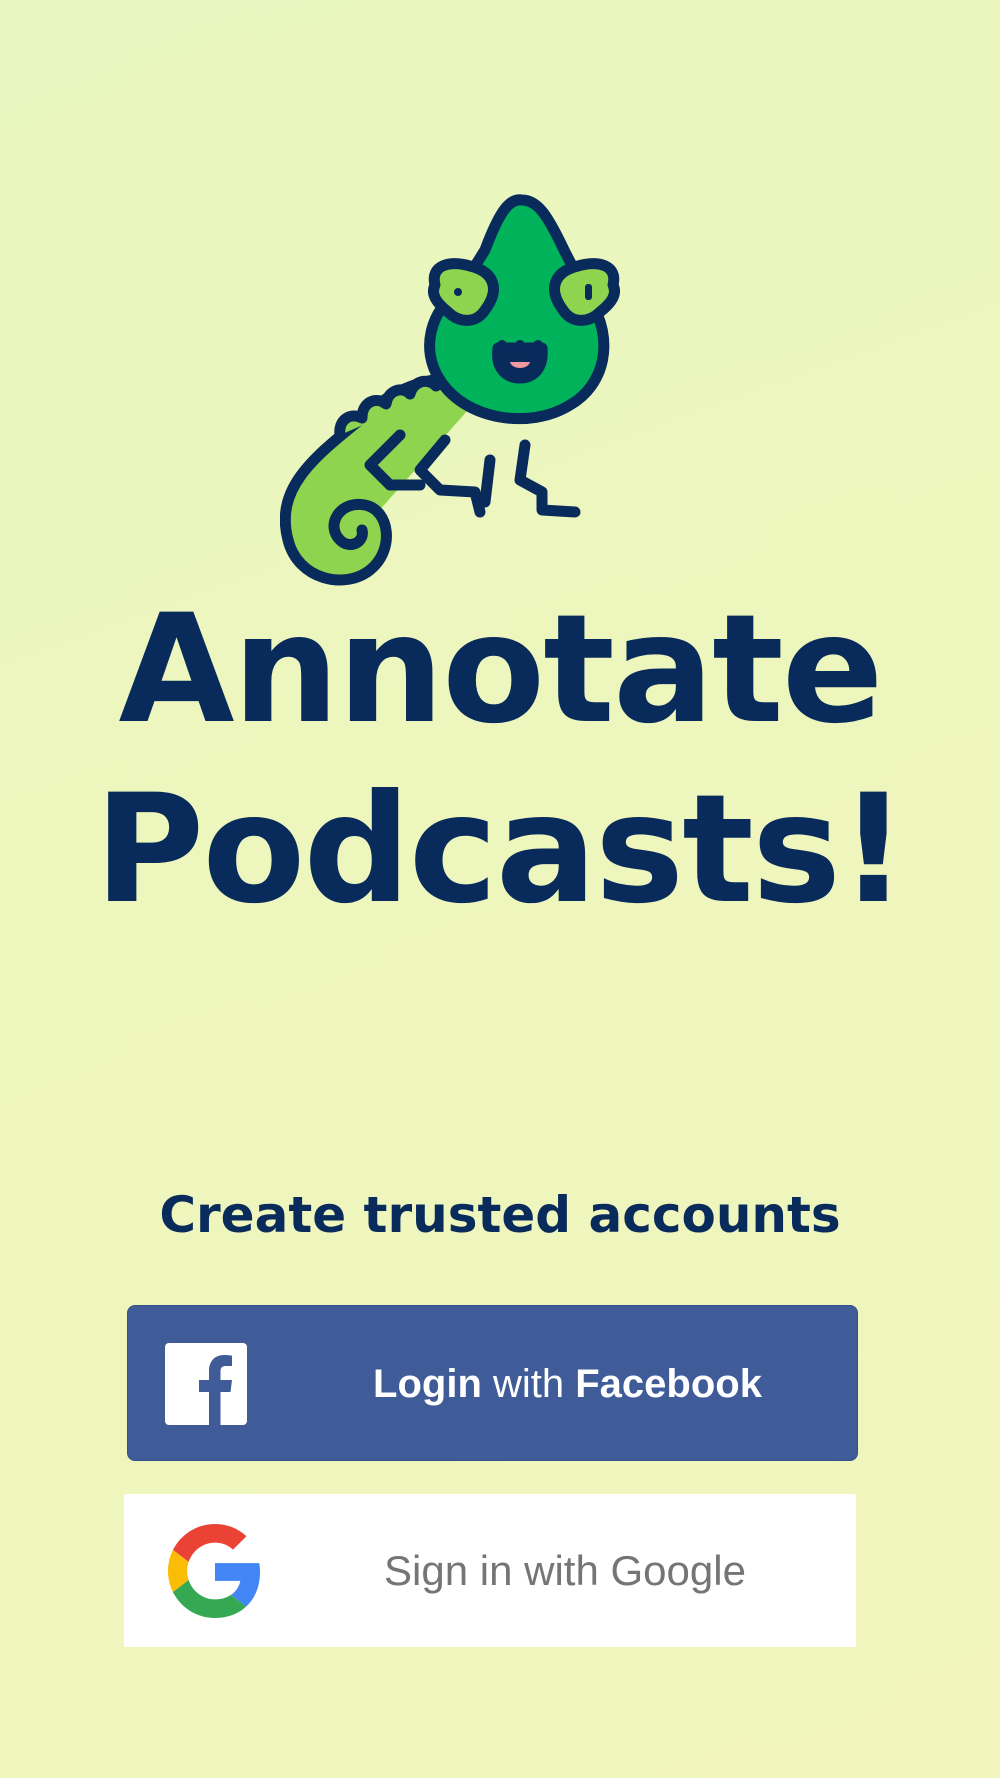  I want to click on facebook-label-with: with, so click(528, 1384).